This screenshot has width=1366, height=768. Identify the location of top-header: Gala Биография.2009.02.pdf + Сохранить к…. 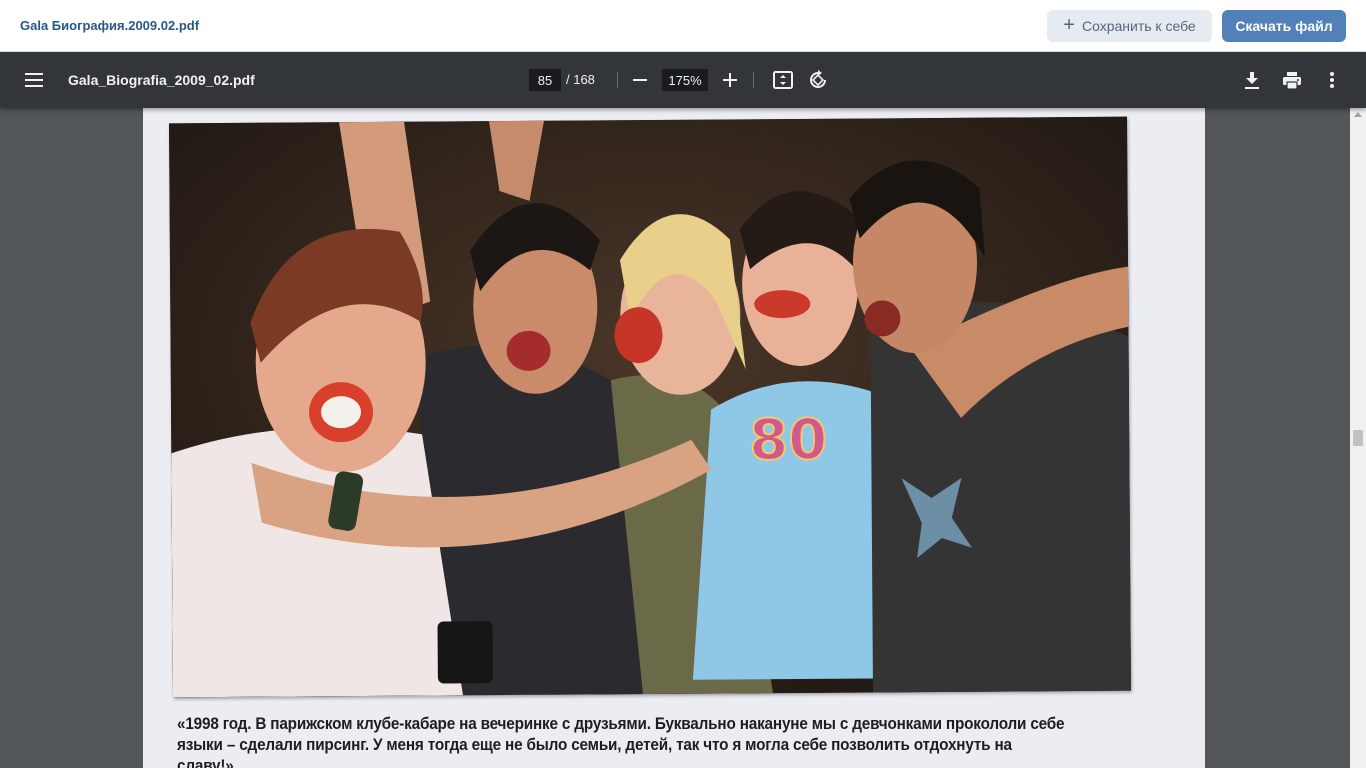
(683, 26).